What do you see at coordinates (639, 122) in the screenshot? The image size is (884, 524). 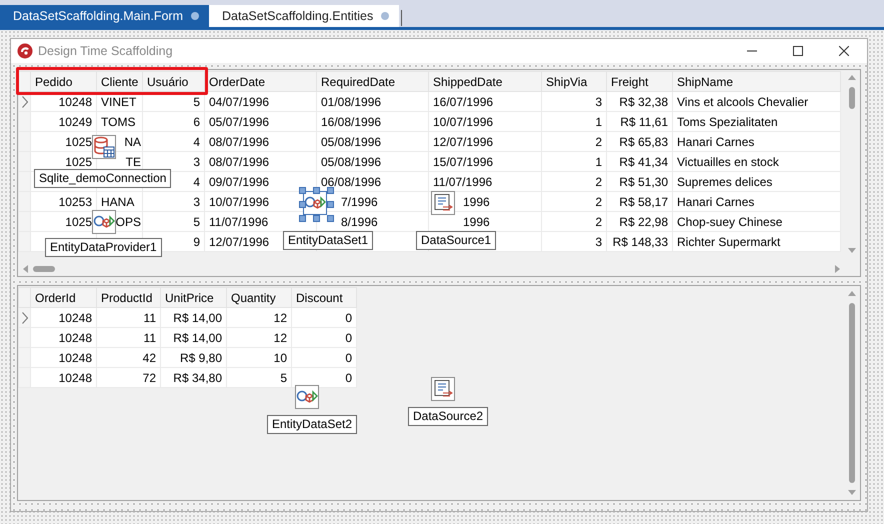 I see `table-cell: R$ 11,61` at bounding box center [639, 122].